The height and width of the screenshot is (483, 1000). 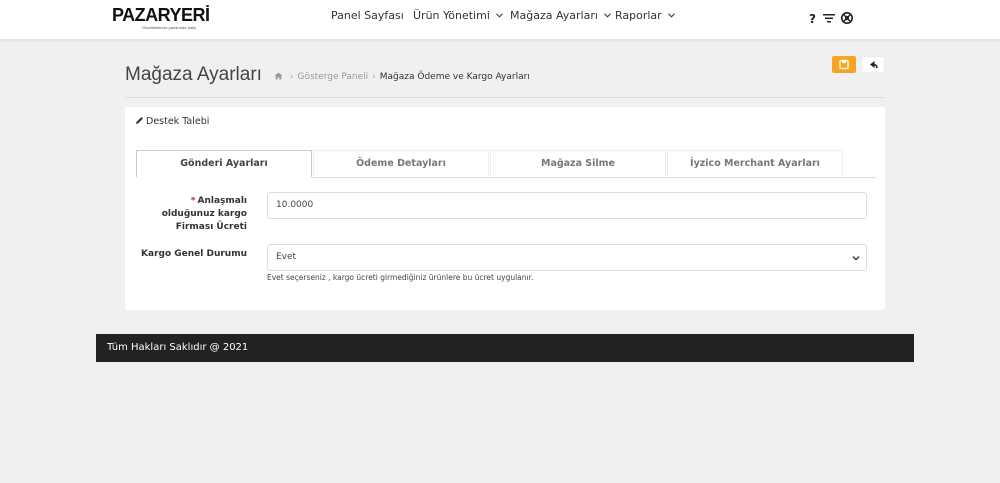 I want to click on home-icon, so click(x=278, y=76).